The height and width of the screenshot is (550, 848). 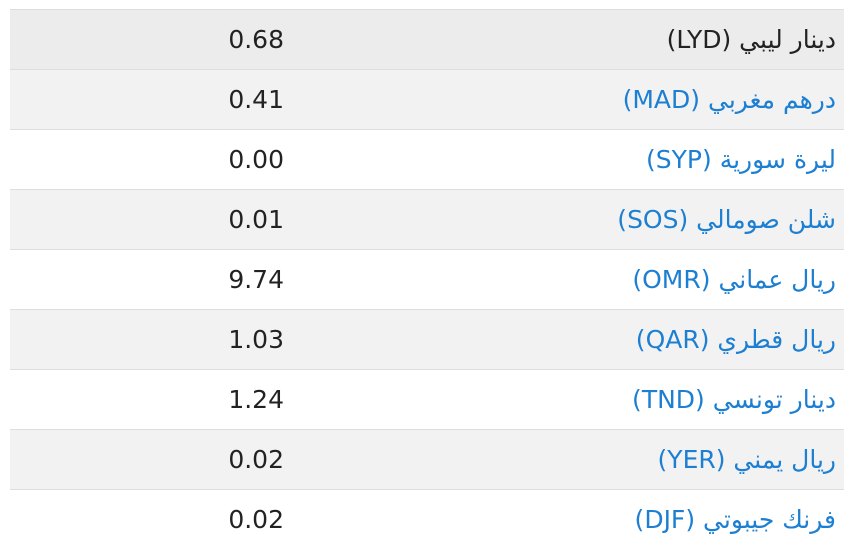 What do you see at coordinates (610, 520) in the screenshot?
I see `currency-name-cell: فرنك جيبوتي (DJF)` at bounding box center [610, 520].